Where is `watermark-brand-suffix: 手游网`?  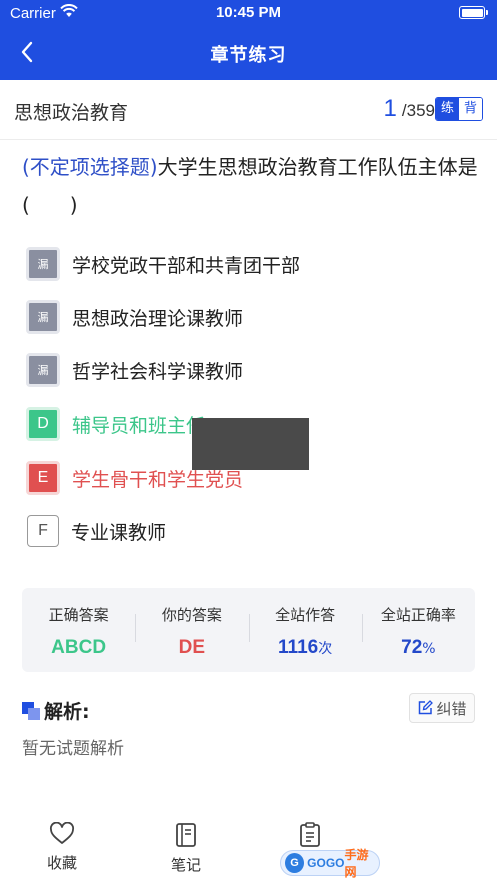 watermark-brand-suffix: 手游网 is located at coordinates (356, 863).